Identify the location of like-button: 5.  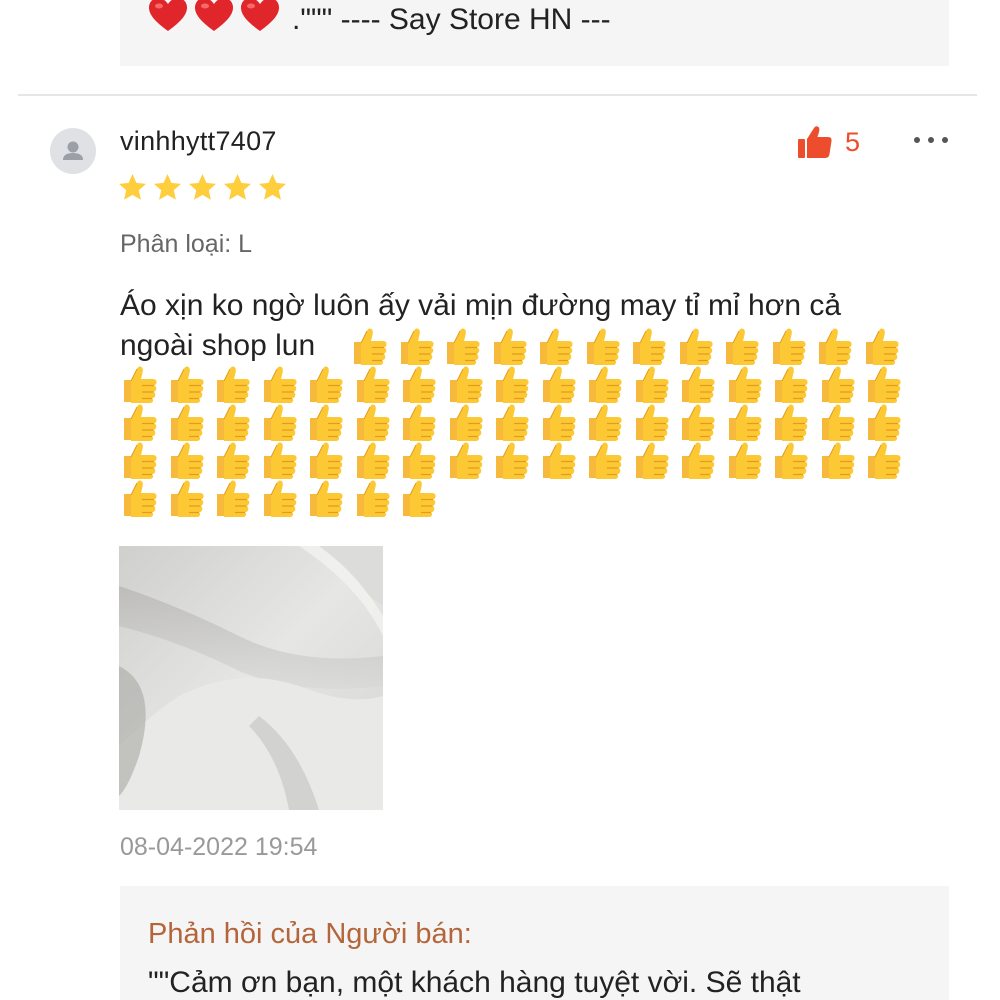
(828, 142).